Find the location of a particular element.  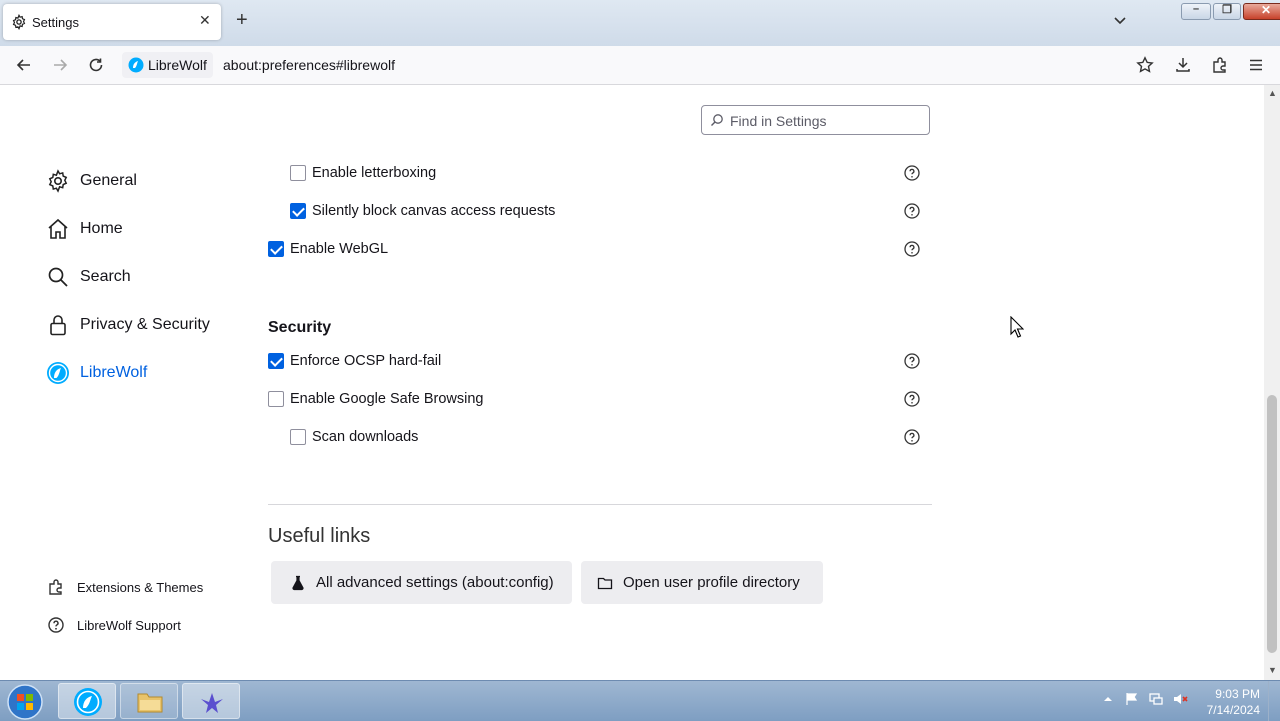

ocsp-checkbox is located at coordinates (276, 361).